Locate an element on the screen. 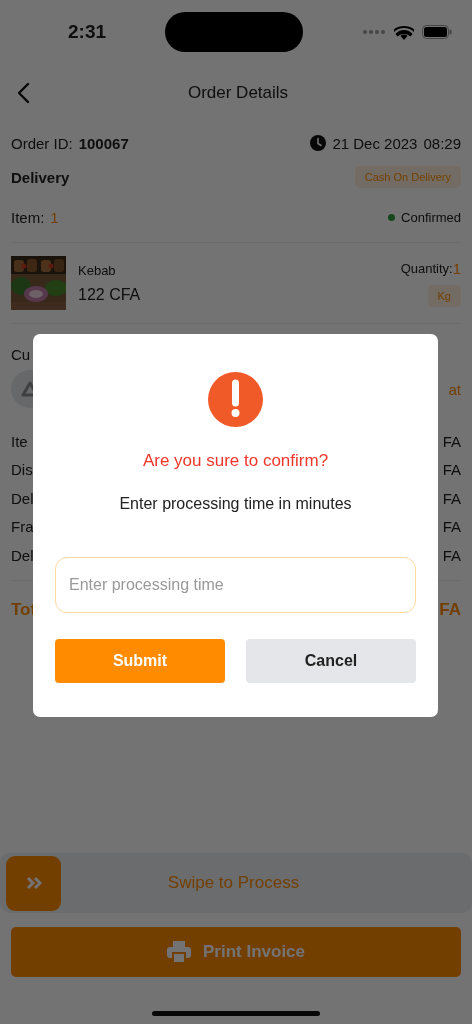 Image resolution: width=472 pixels, height=1024 pixels. unit-tag: Kg is located at coordinates (444, 295).